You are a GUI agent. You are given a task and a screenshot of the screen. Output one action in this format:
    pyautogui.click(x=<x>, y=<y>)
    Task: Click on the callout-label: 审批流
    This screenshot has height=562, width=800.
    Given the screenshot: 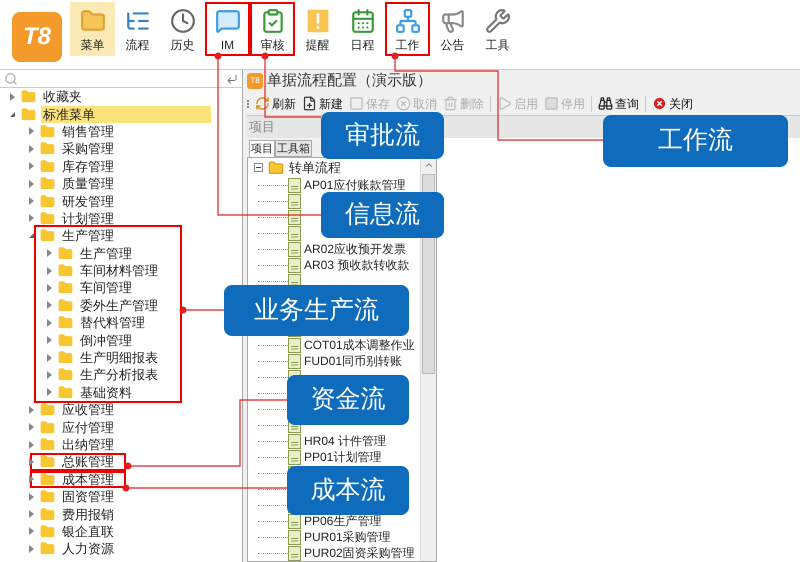 What is the action you would take?
    pyautogui.click(x=382, y=135)
    